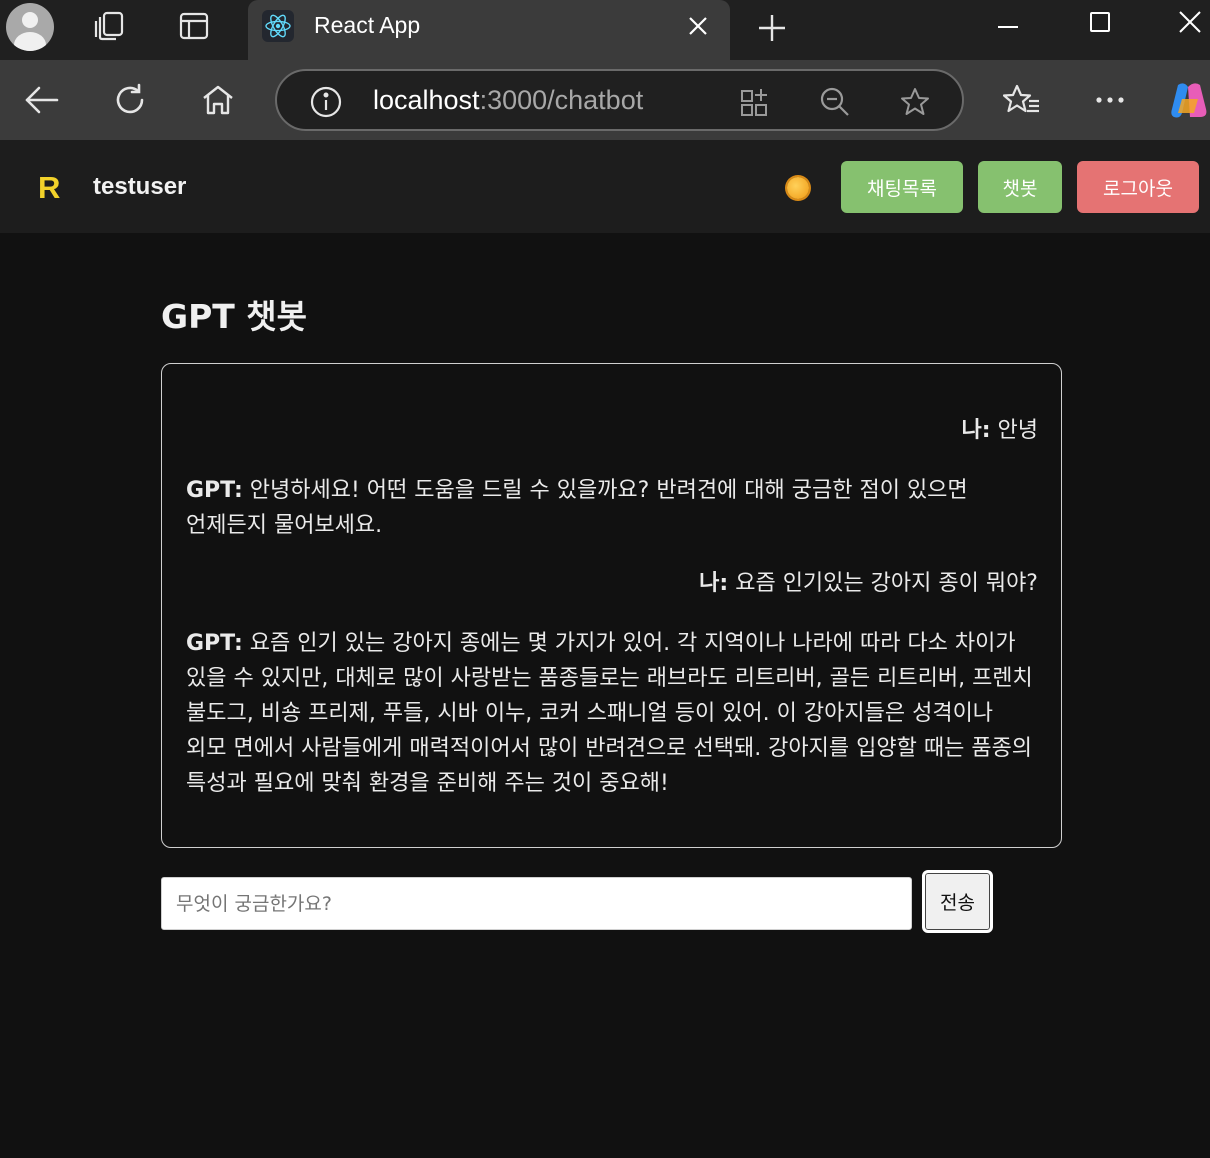  I want to click on chatbot-button: 챗봇, so click(1020, 187).